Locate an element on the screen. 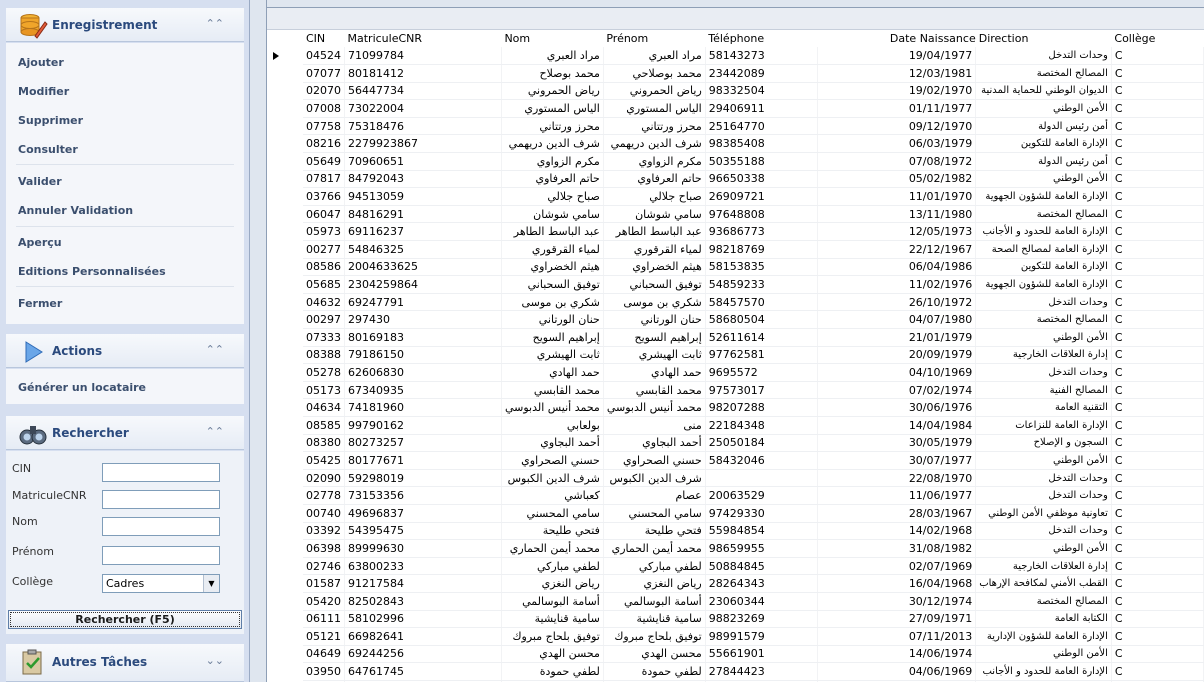 Image resolution: width=1204 pixels, height=682 pixels. cell-direction: المصالح المختصة is located at coordinates (1043, 601).